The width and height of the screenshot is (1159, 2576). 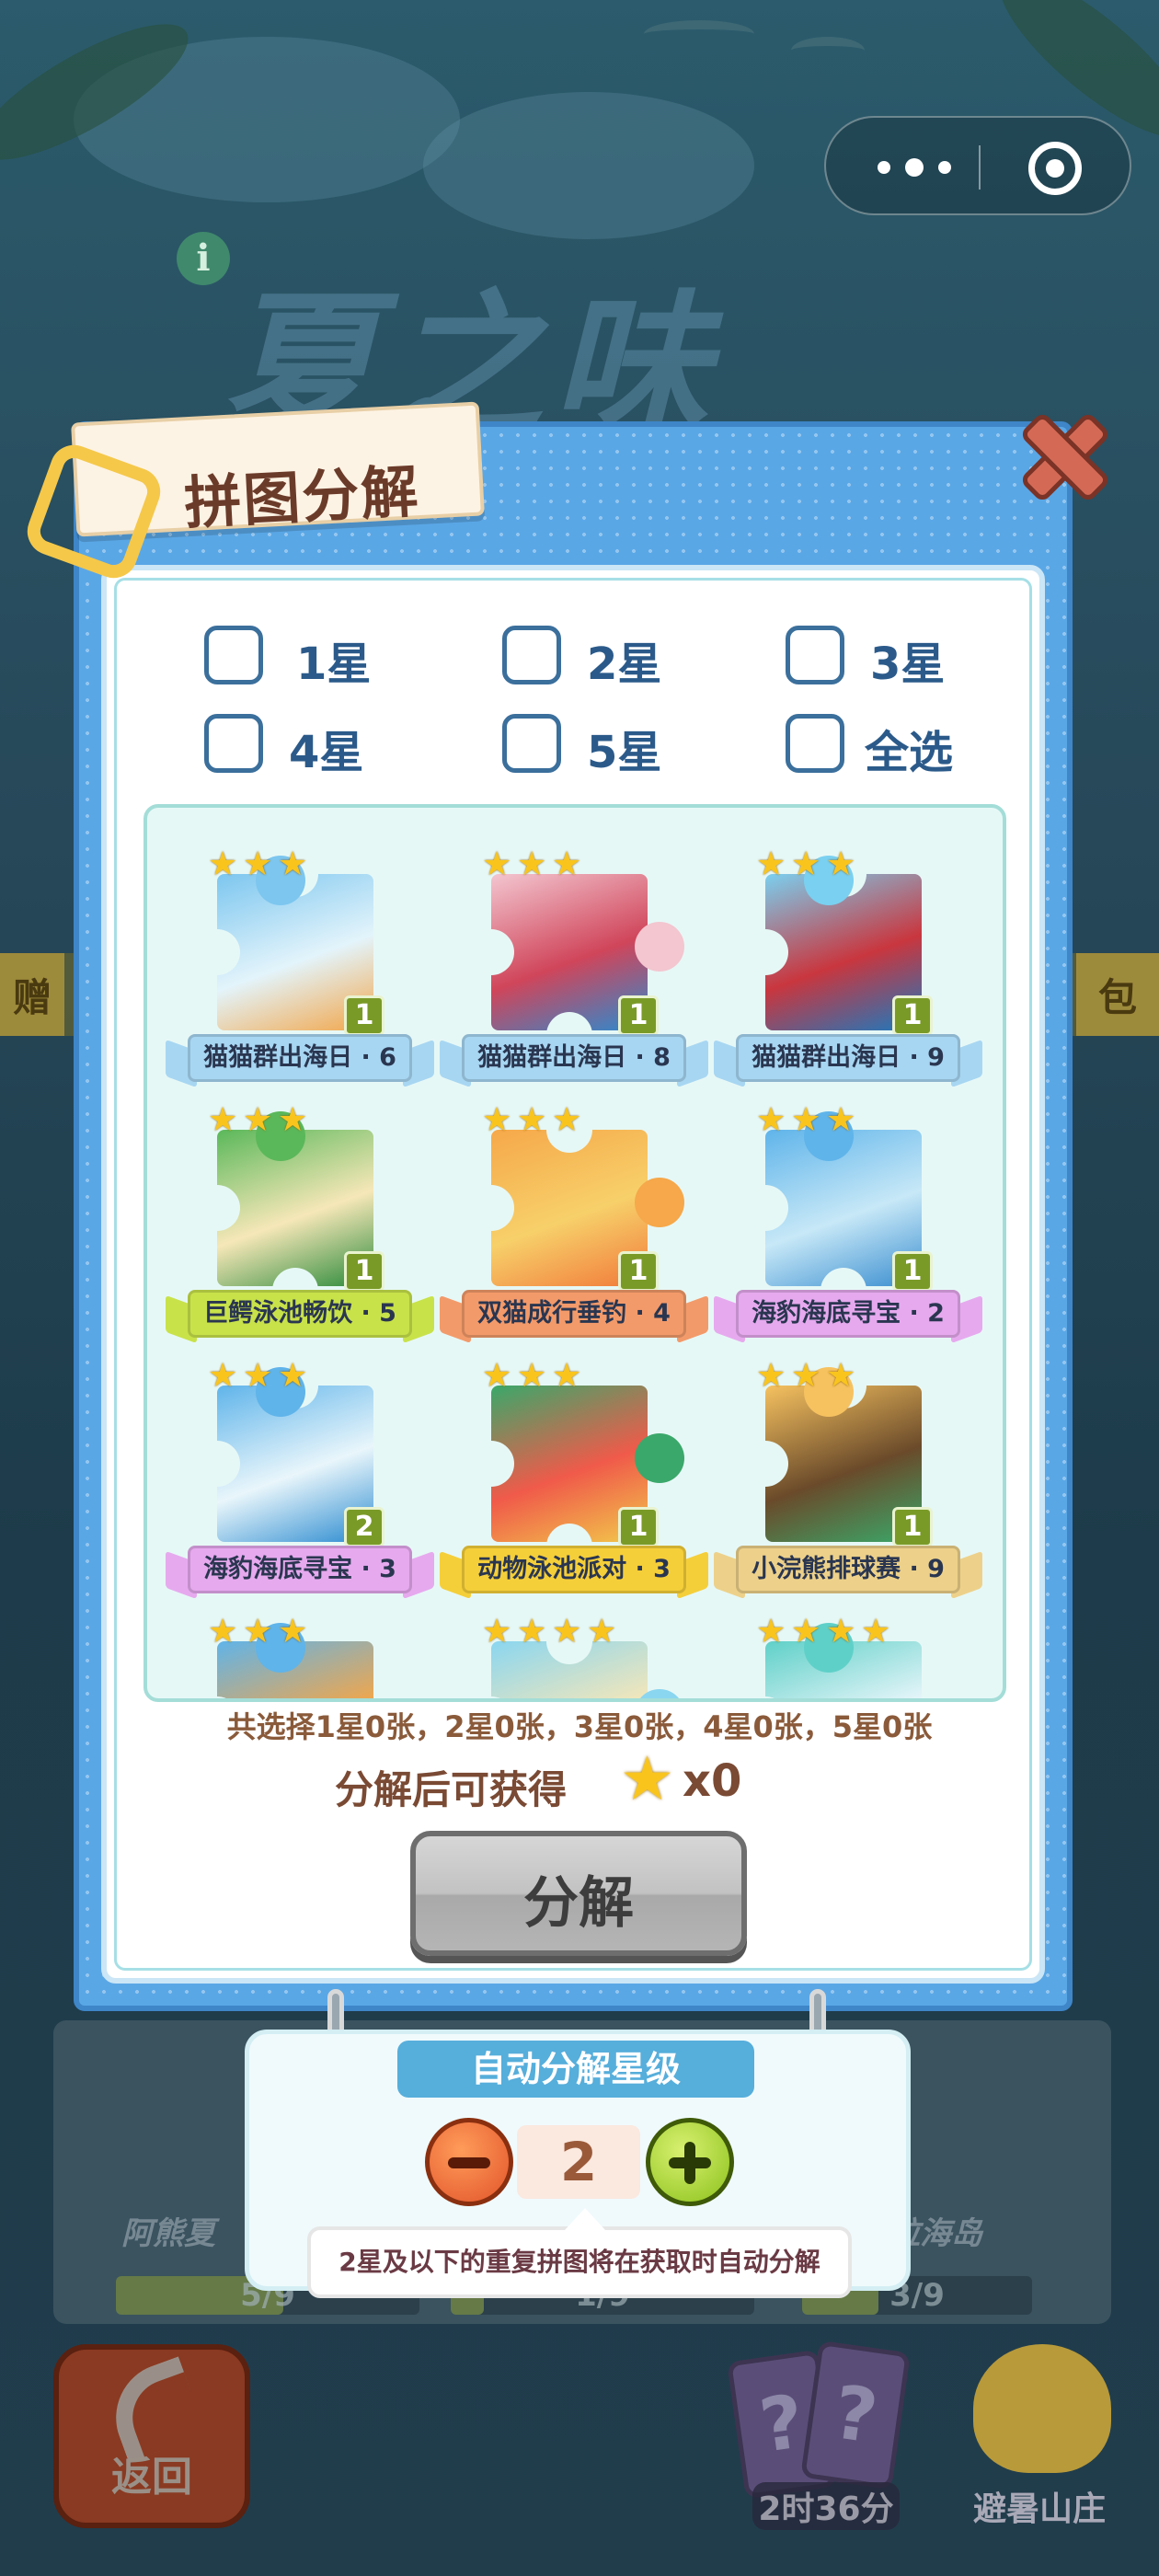 What do you see at coordinates (908, 664) in the screenshot?
I see `checkbox-3-star-label: 3星` at bounding box center [908, 664].